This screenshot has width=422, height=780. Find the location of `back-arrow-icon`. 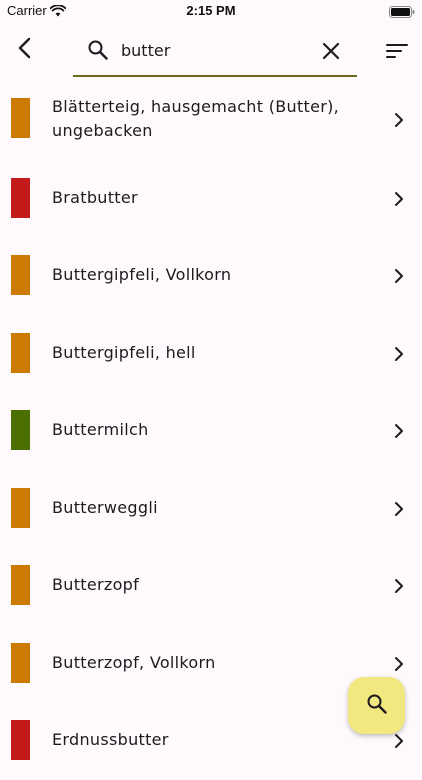

back-arrow-icon is located at coordinates (24, 50).